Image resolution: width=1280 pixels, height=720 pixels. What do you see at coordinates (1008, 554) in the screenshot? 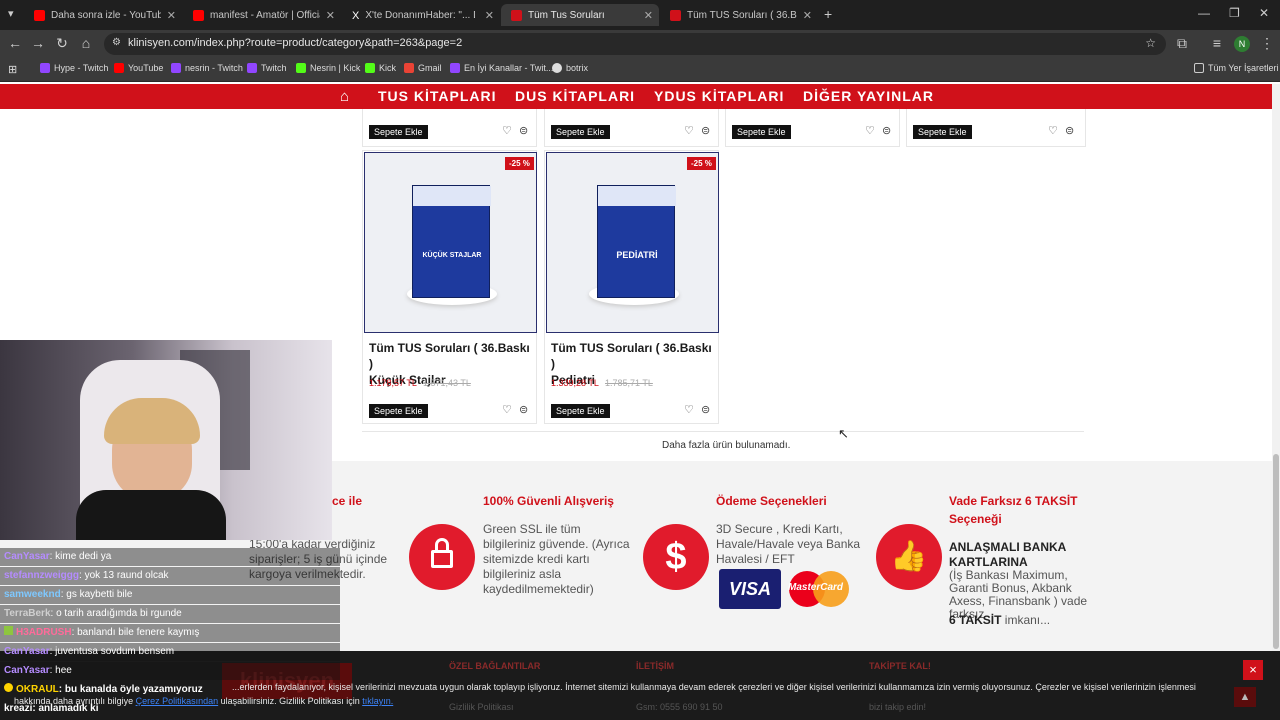
I see `feature-bold-text: ANLAŞMALI BANKA KARTLARINA` at bounding box center [1008, 554].